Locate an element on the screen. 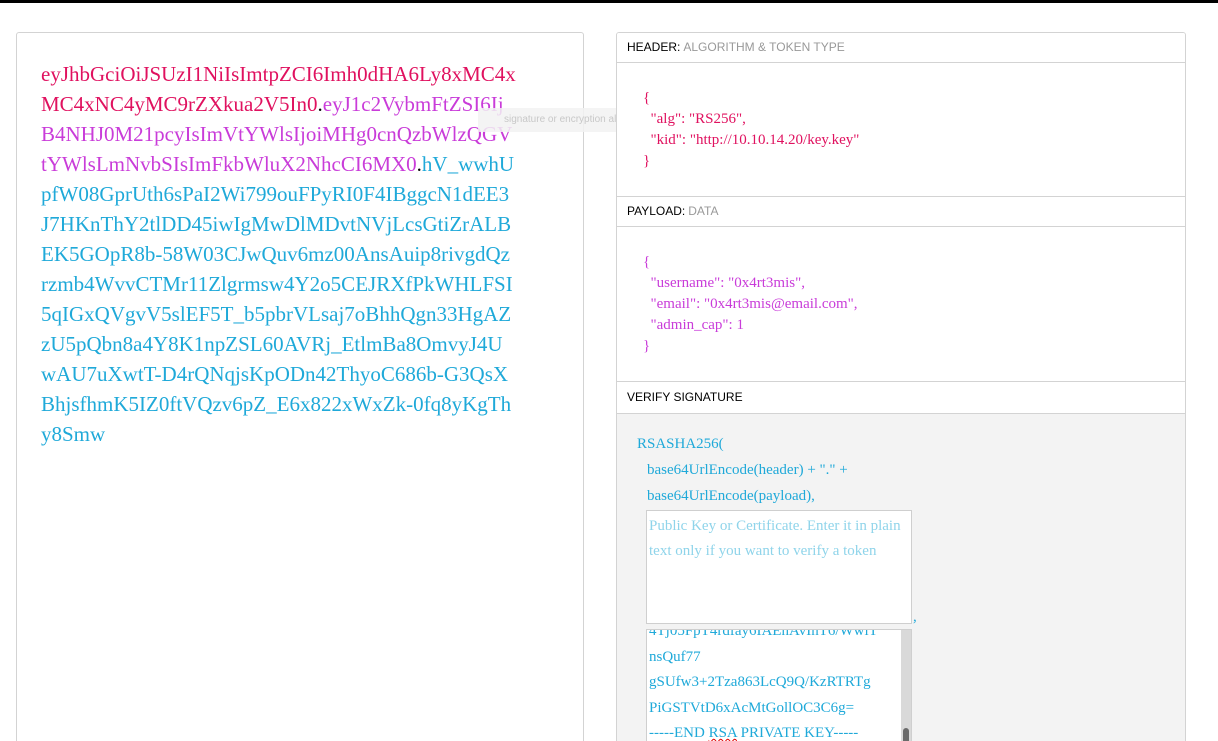 The image size is (1218, 741). verify-header-line: base64UrlEncode(header) + "." + is located at coordinates (747, 470).